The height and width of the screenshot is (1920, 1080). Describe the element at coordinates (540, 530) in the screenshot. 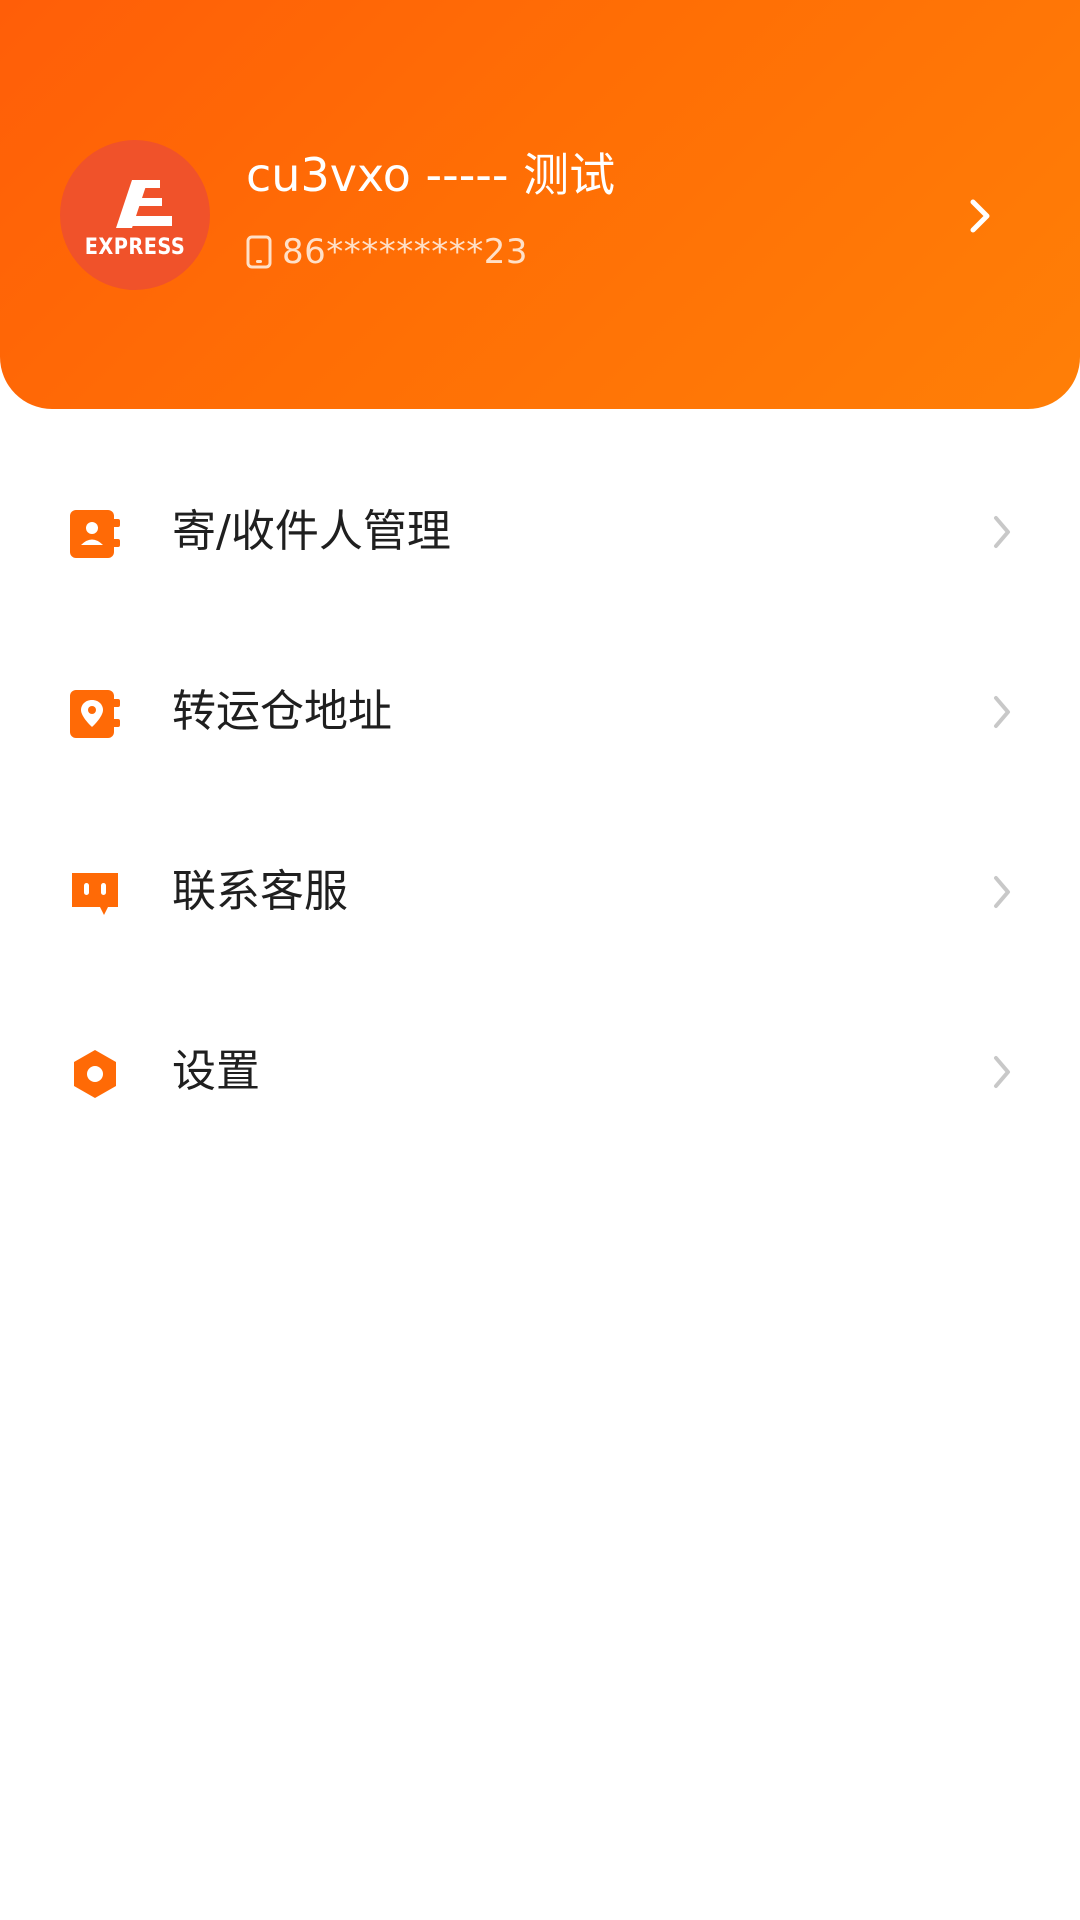

I see `menu-item-contacts: 寄/收件人管理` at that location.